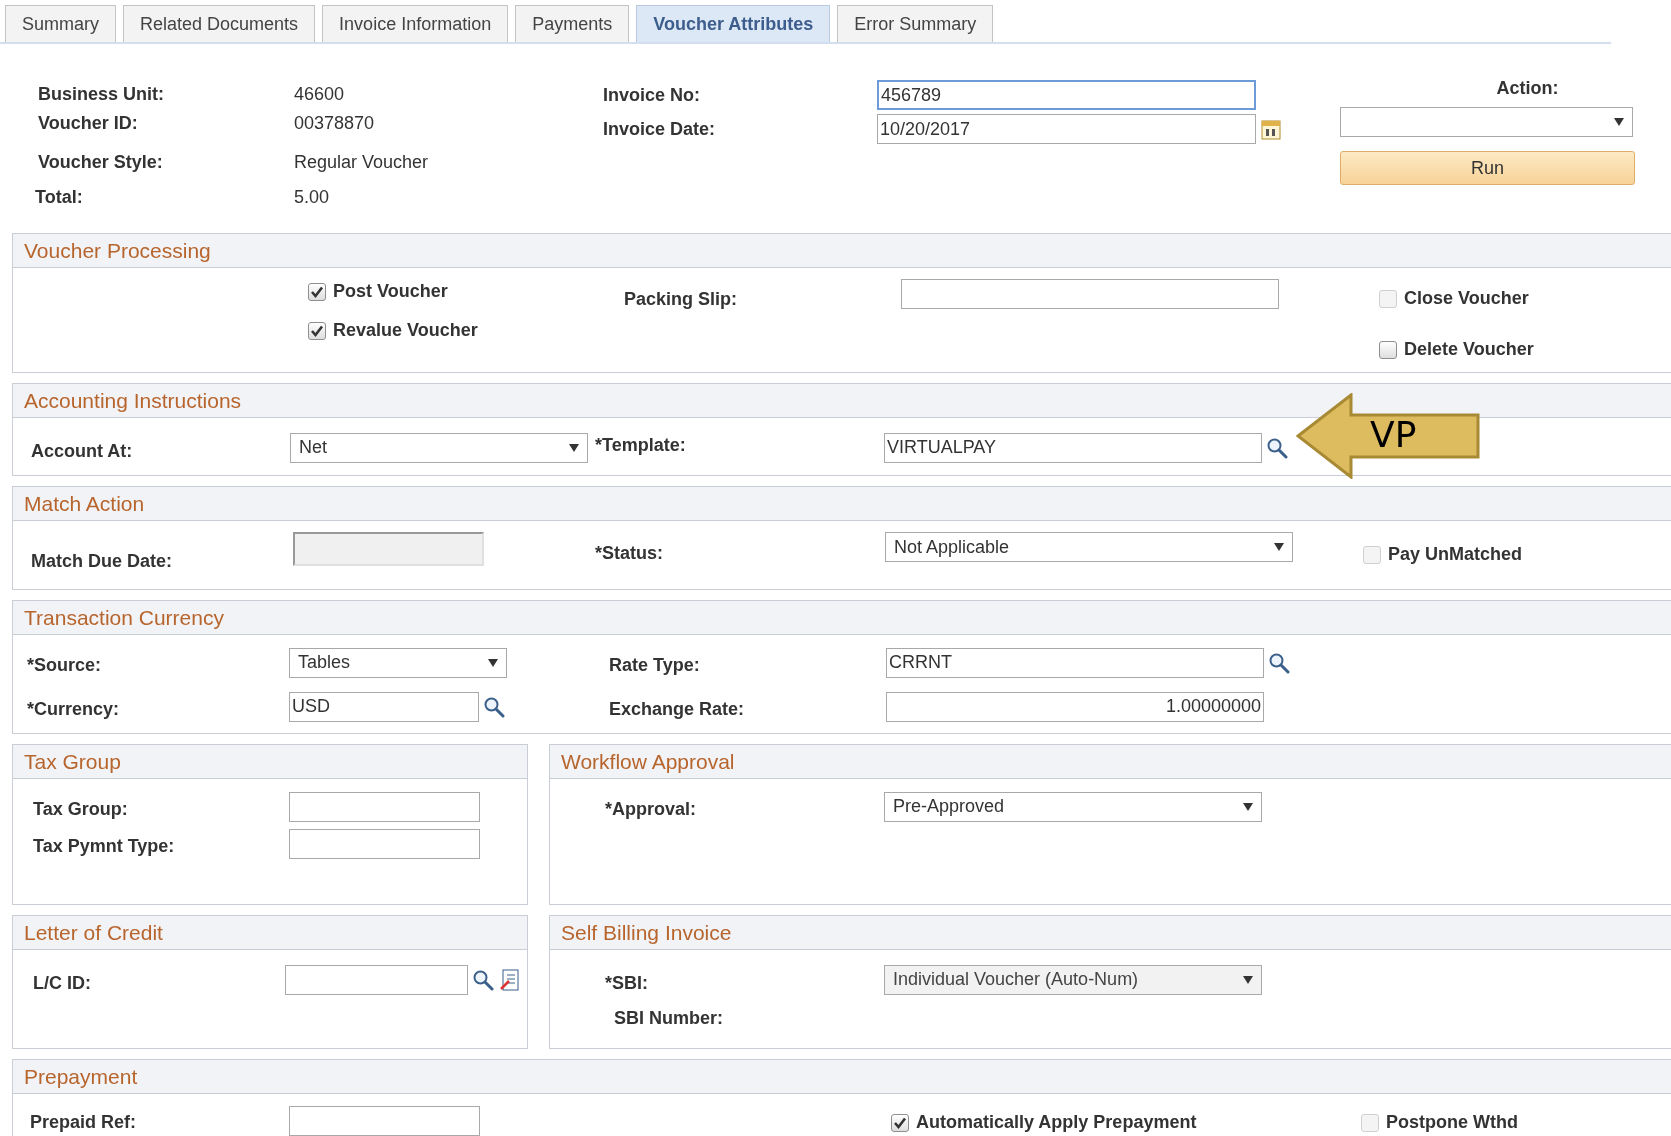 The image size is (1671, 1136). Describe the element at coordinates (361, 161) in the screenshot. I see `field-value: Regular Voucher` at that location.